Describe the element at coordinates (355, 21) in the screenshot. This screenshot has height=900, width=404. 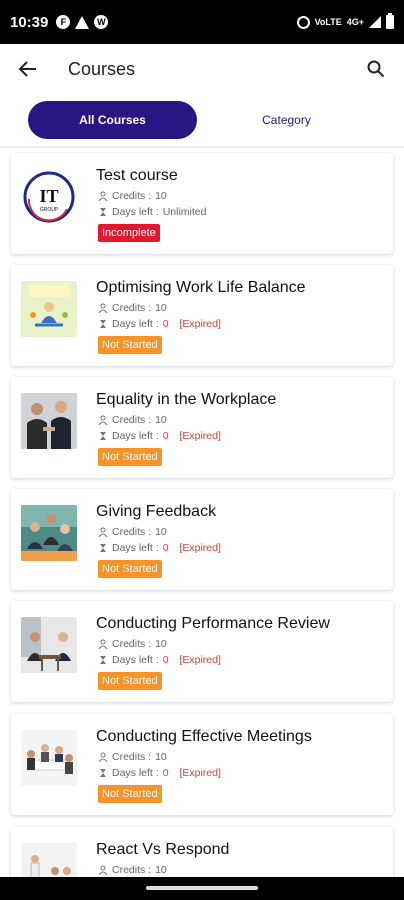
I see `network-label: 4G+` at that location.